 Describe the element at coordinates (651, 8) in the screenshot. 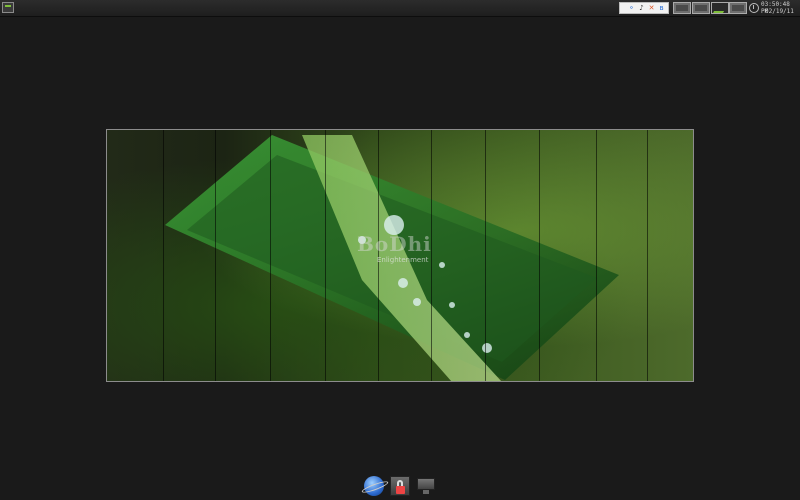

I see `close-notify-icon: ✕` at that location.